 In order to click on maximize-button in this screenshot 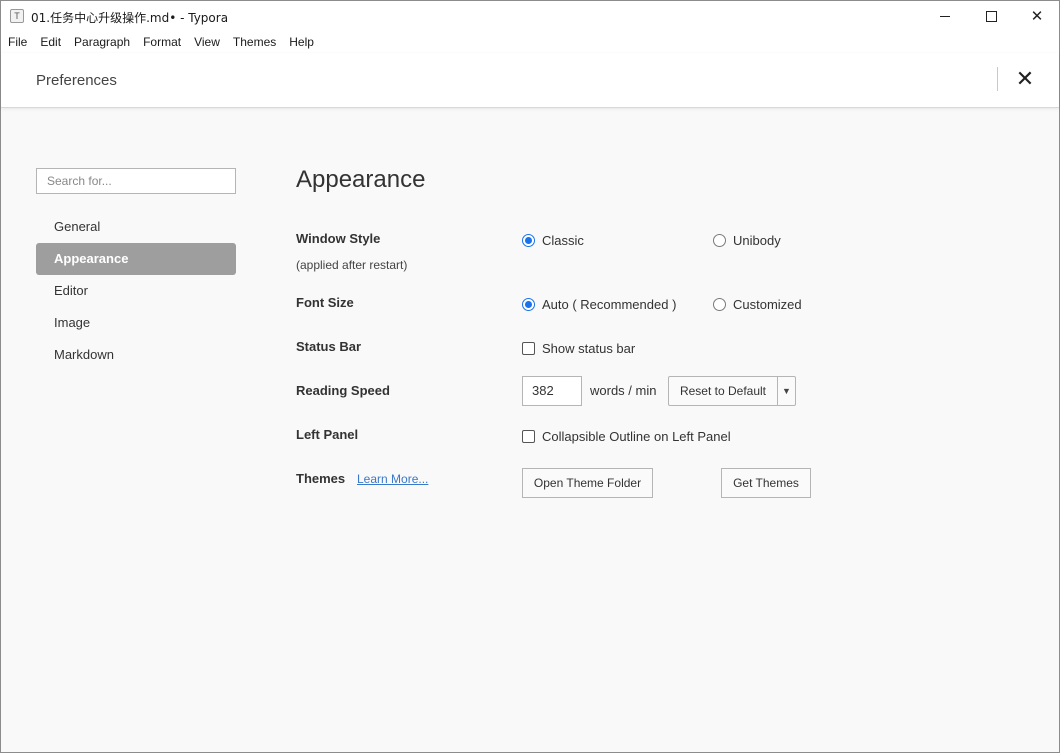, I will do `click(991, 16)`.